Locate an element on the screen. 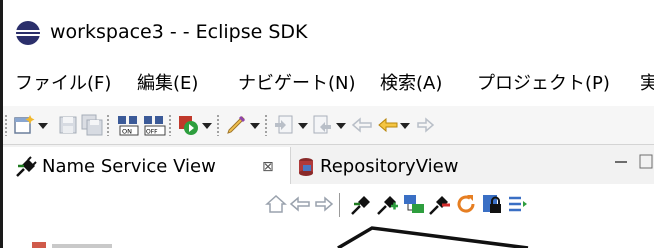  previous-annotation-icon is located at coordinates (322, 125).